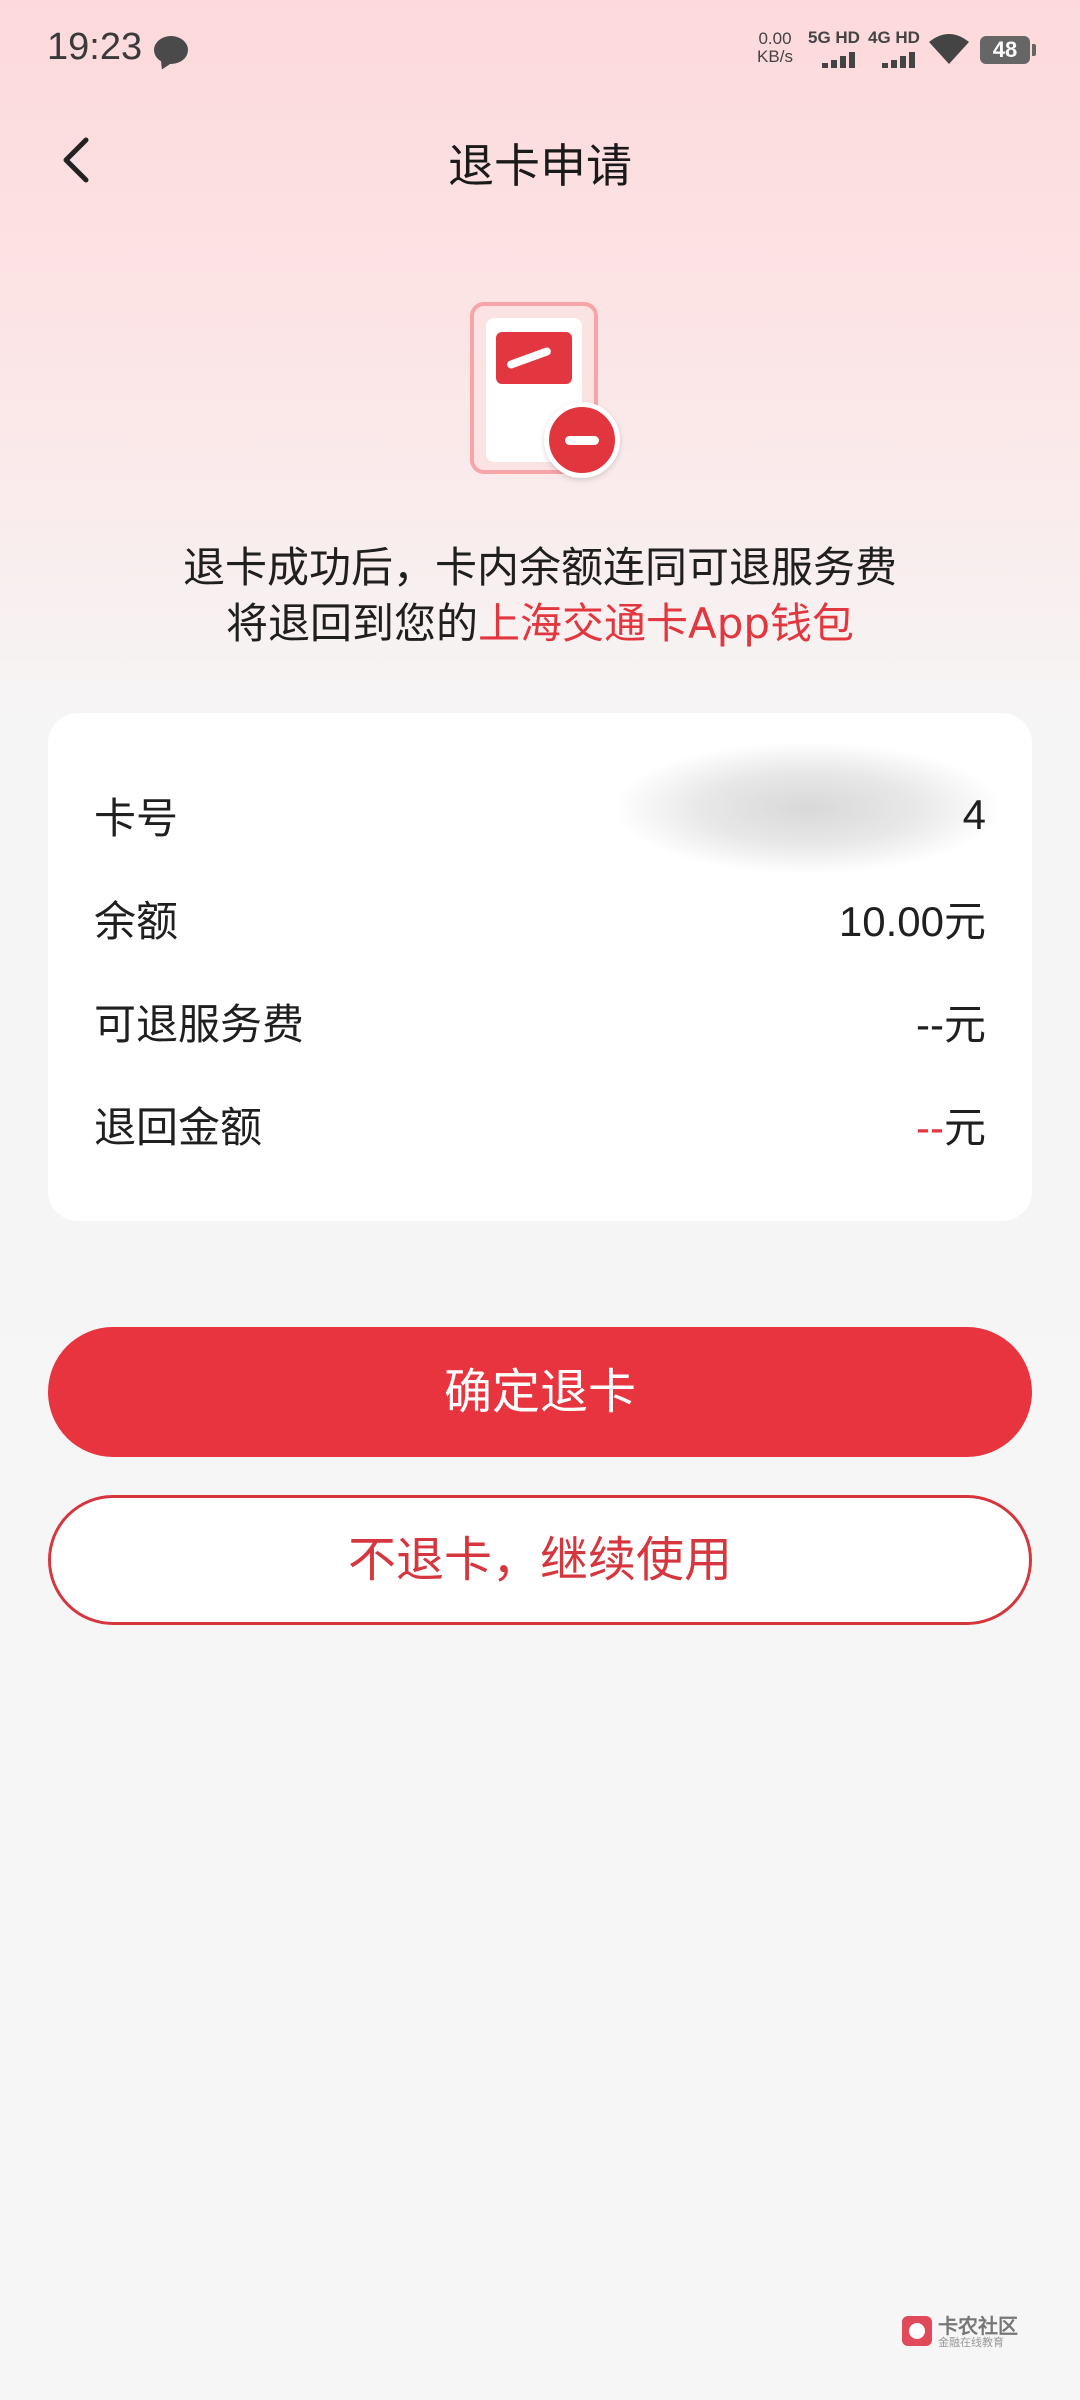  Describe the element at coordinates (534, 358) in the screenshot. I see `transit-card-illustration` at that location.